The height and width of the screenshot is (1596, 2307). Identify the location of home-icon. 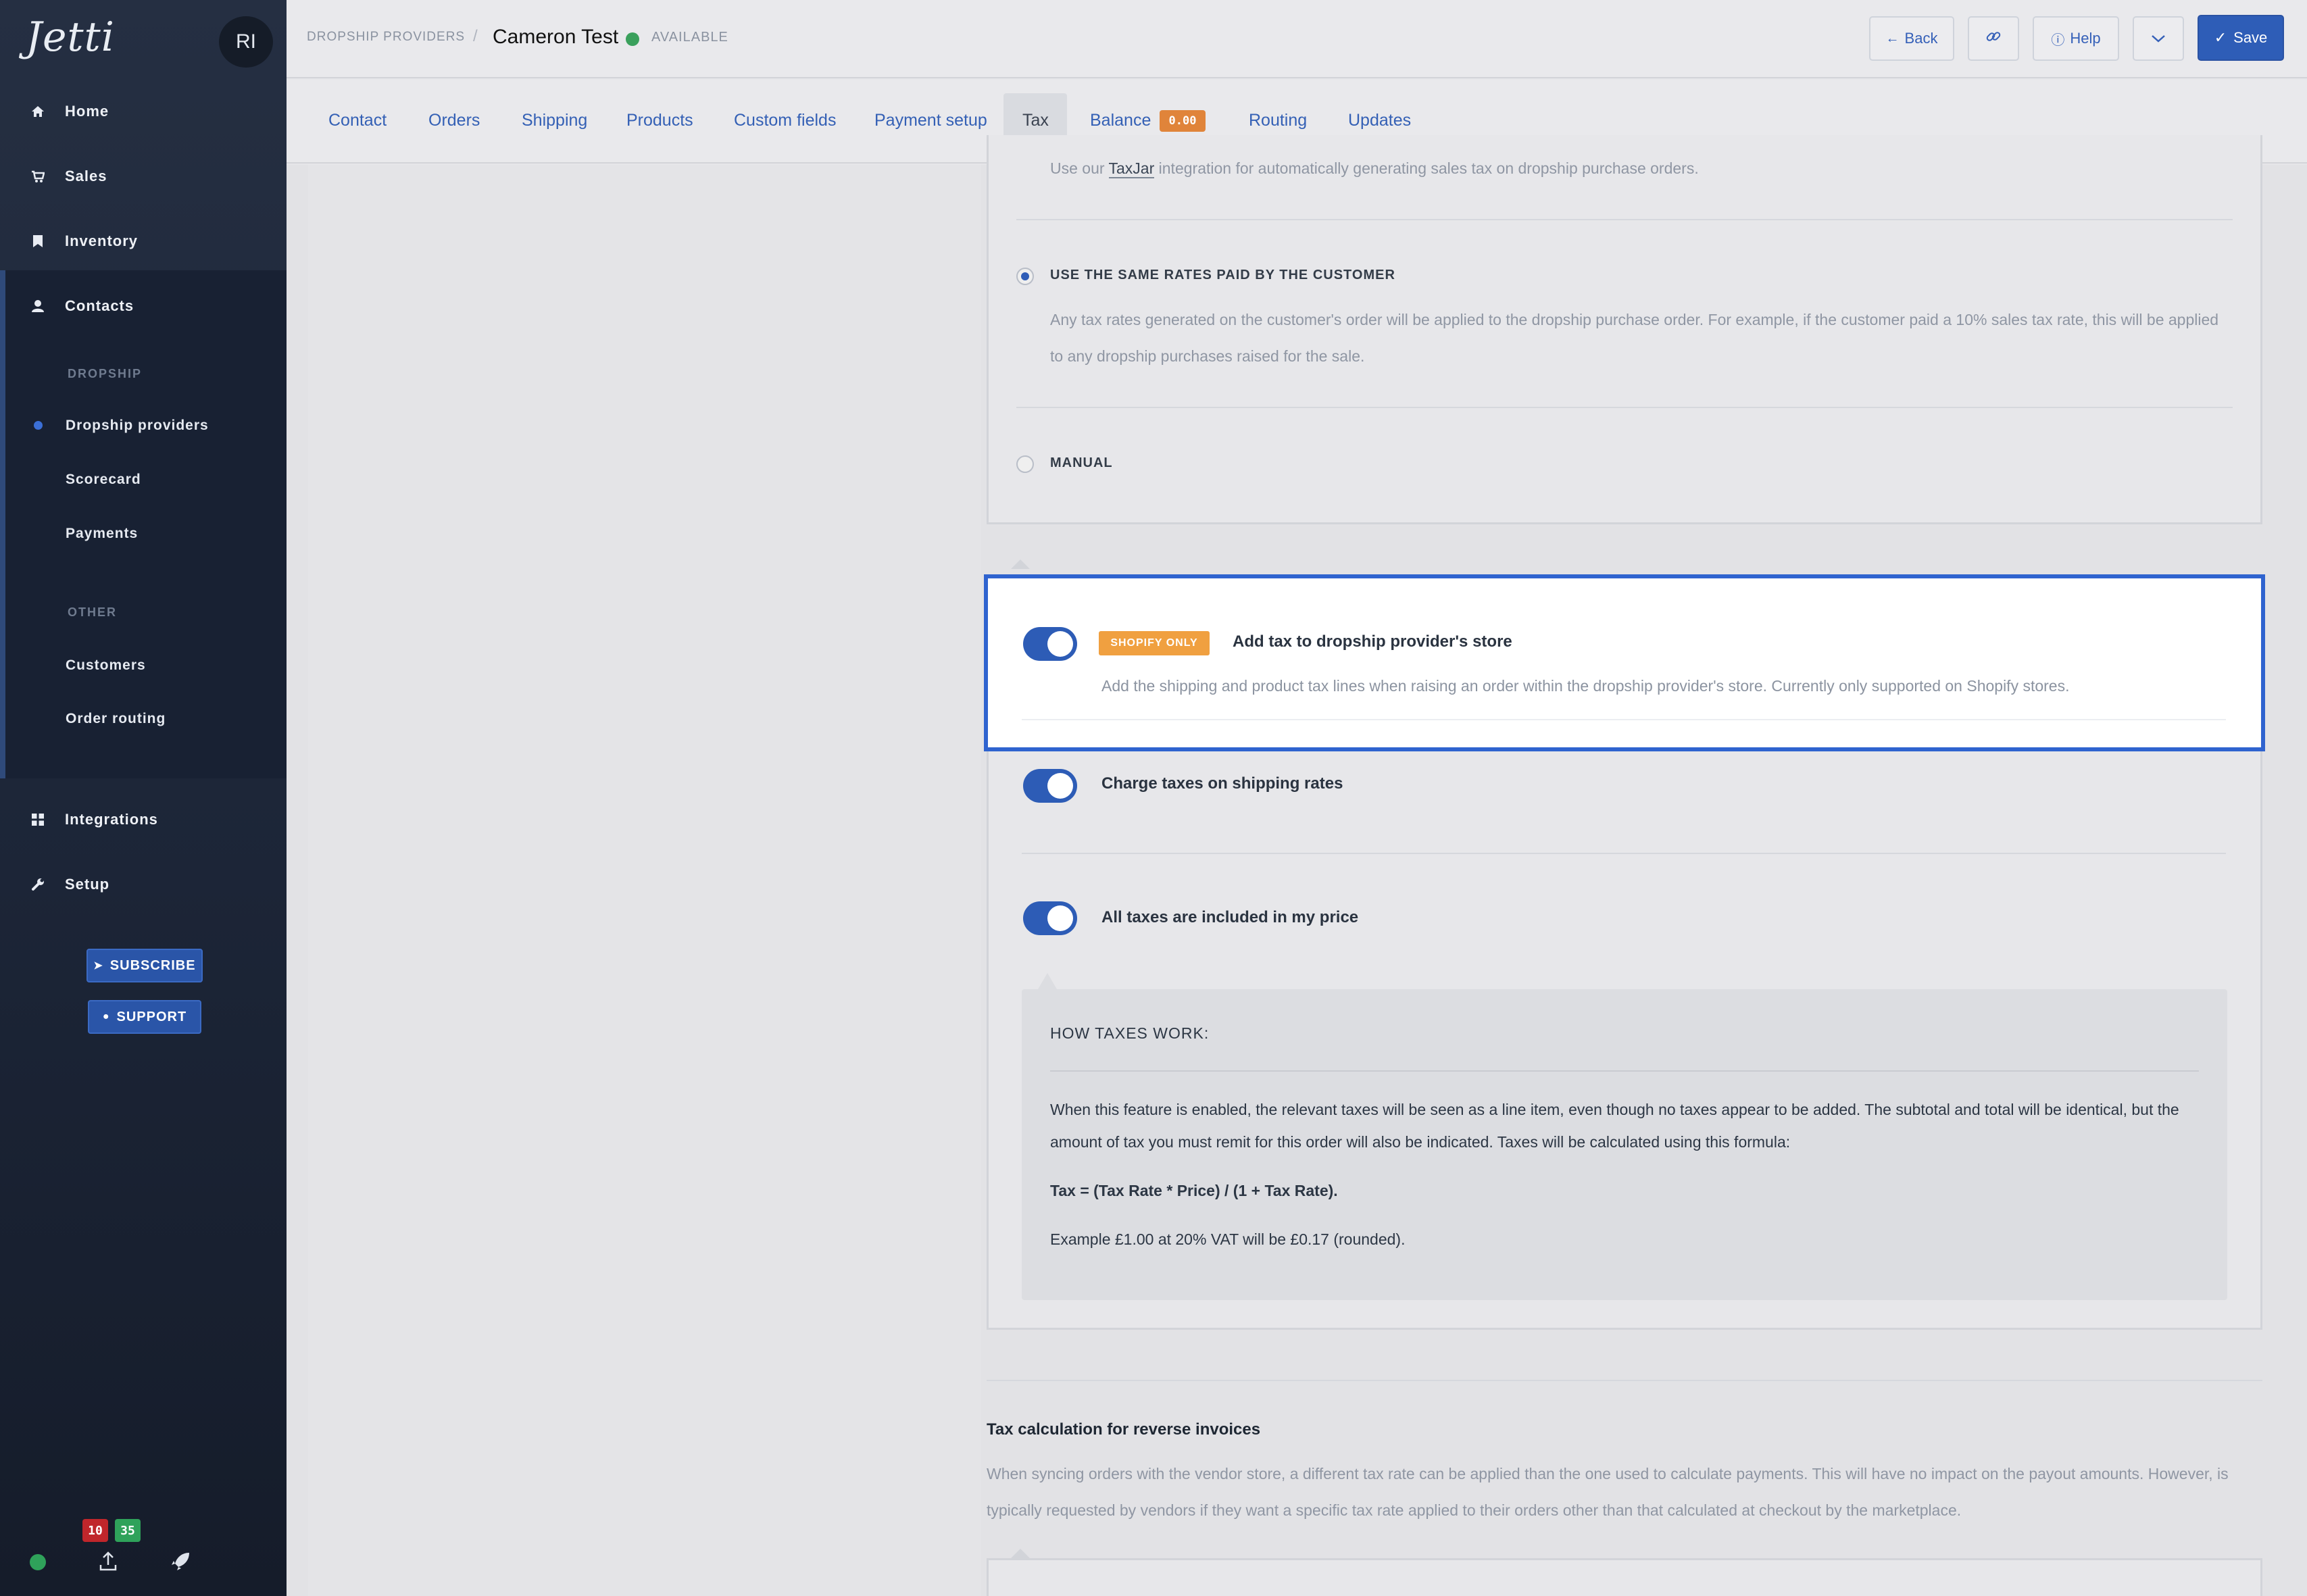
(38, 111).